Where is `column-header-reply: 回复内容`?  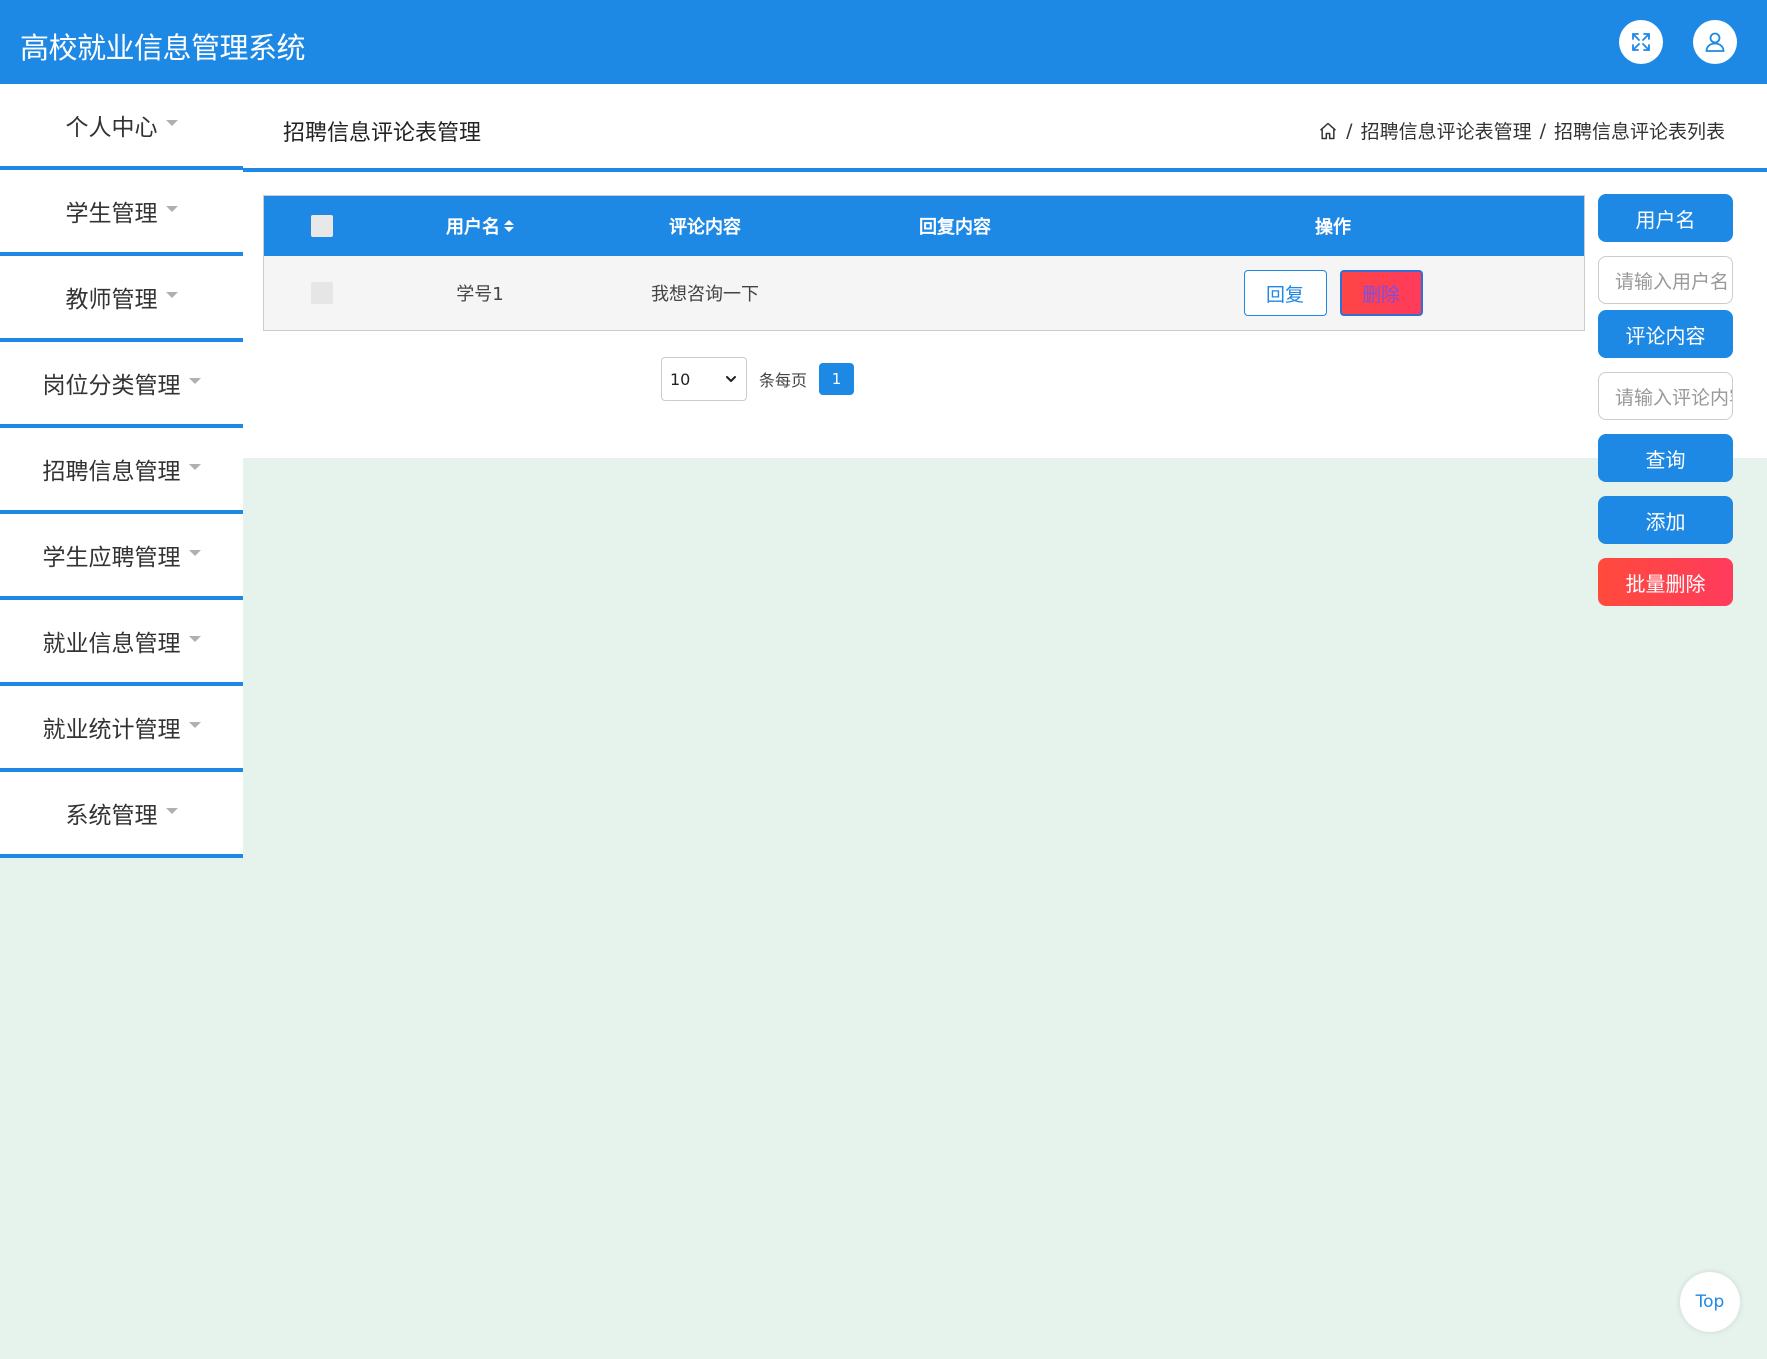 column-header-reply: 回复内容 is located at coordinates (955, 227).